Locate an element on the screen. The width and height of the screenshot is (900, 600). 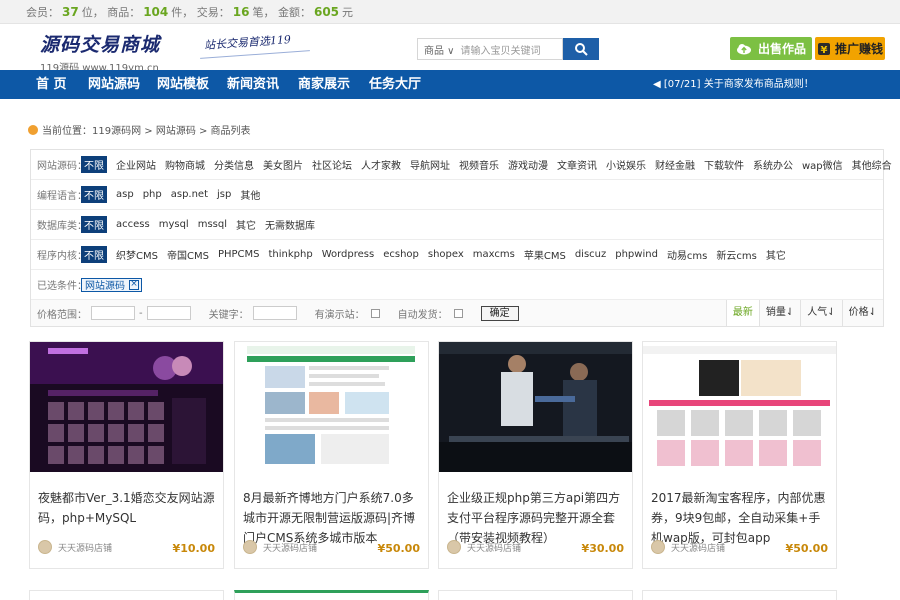
filter-option: 视频音乐 is located at coordinates (479, 164).